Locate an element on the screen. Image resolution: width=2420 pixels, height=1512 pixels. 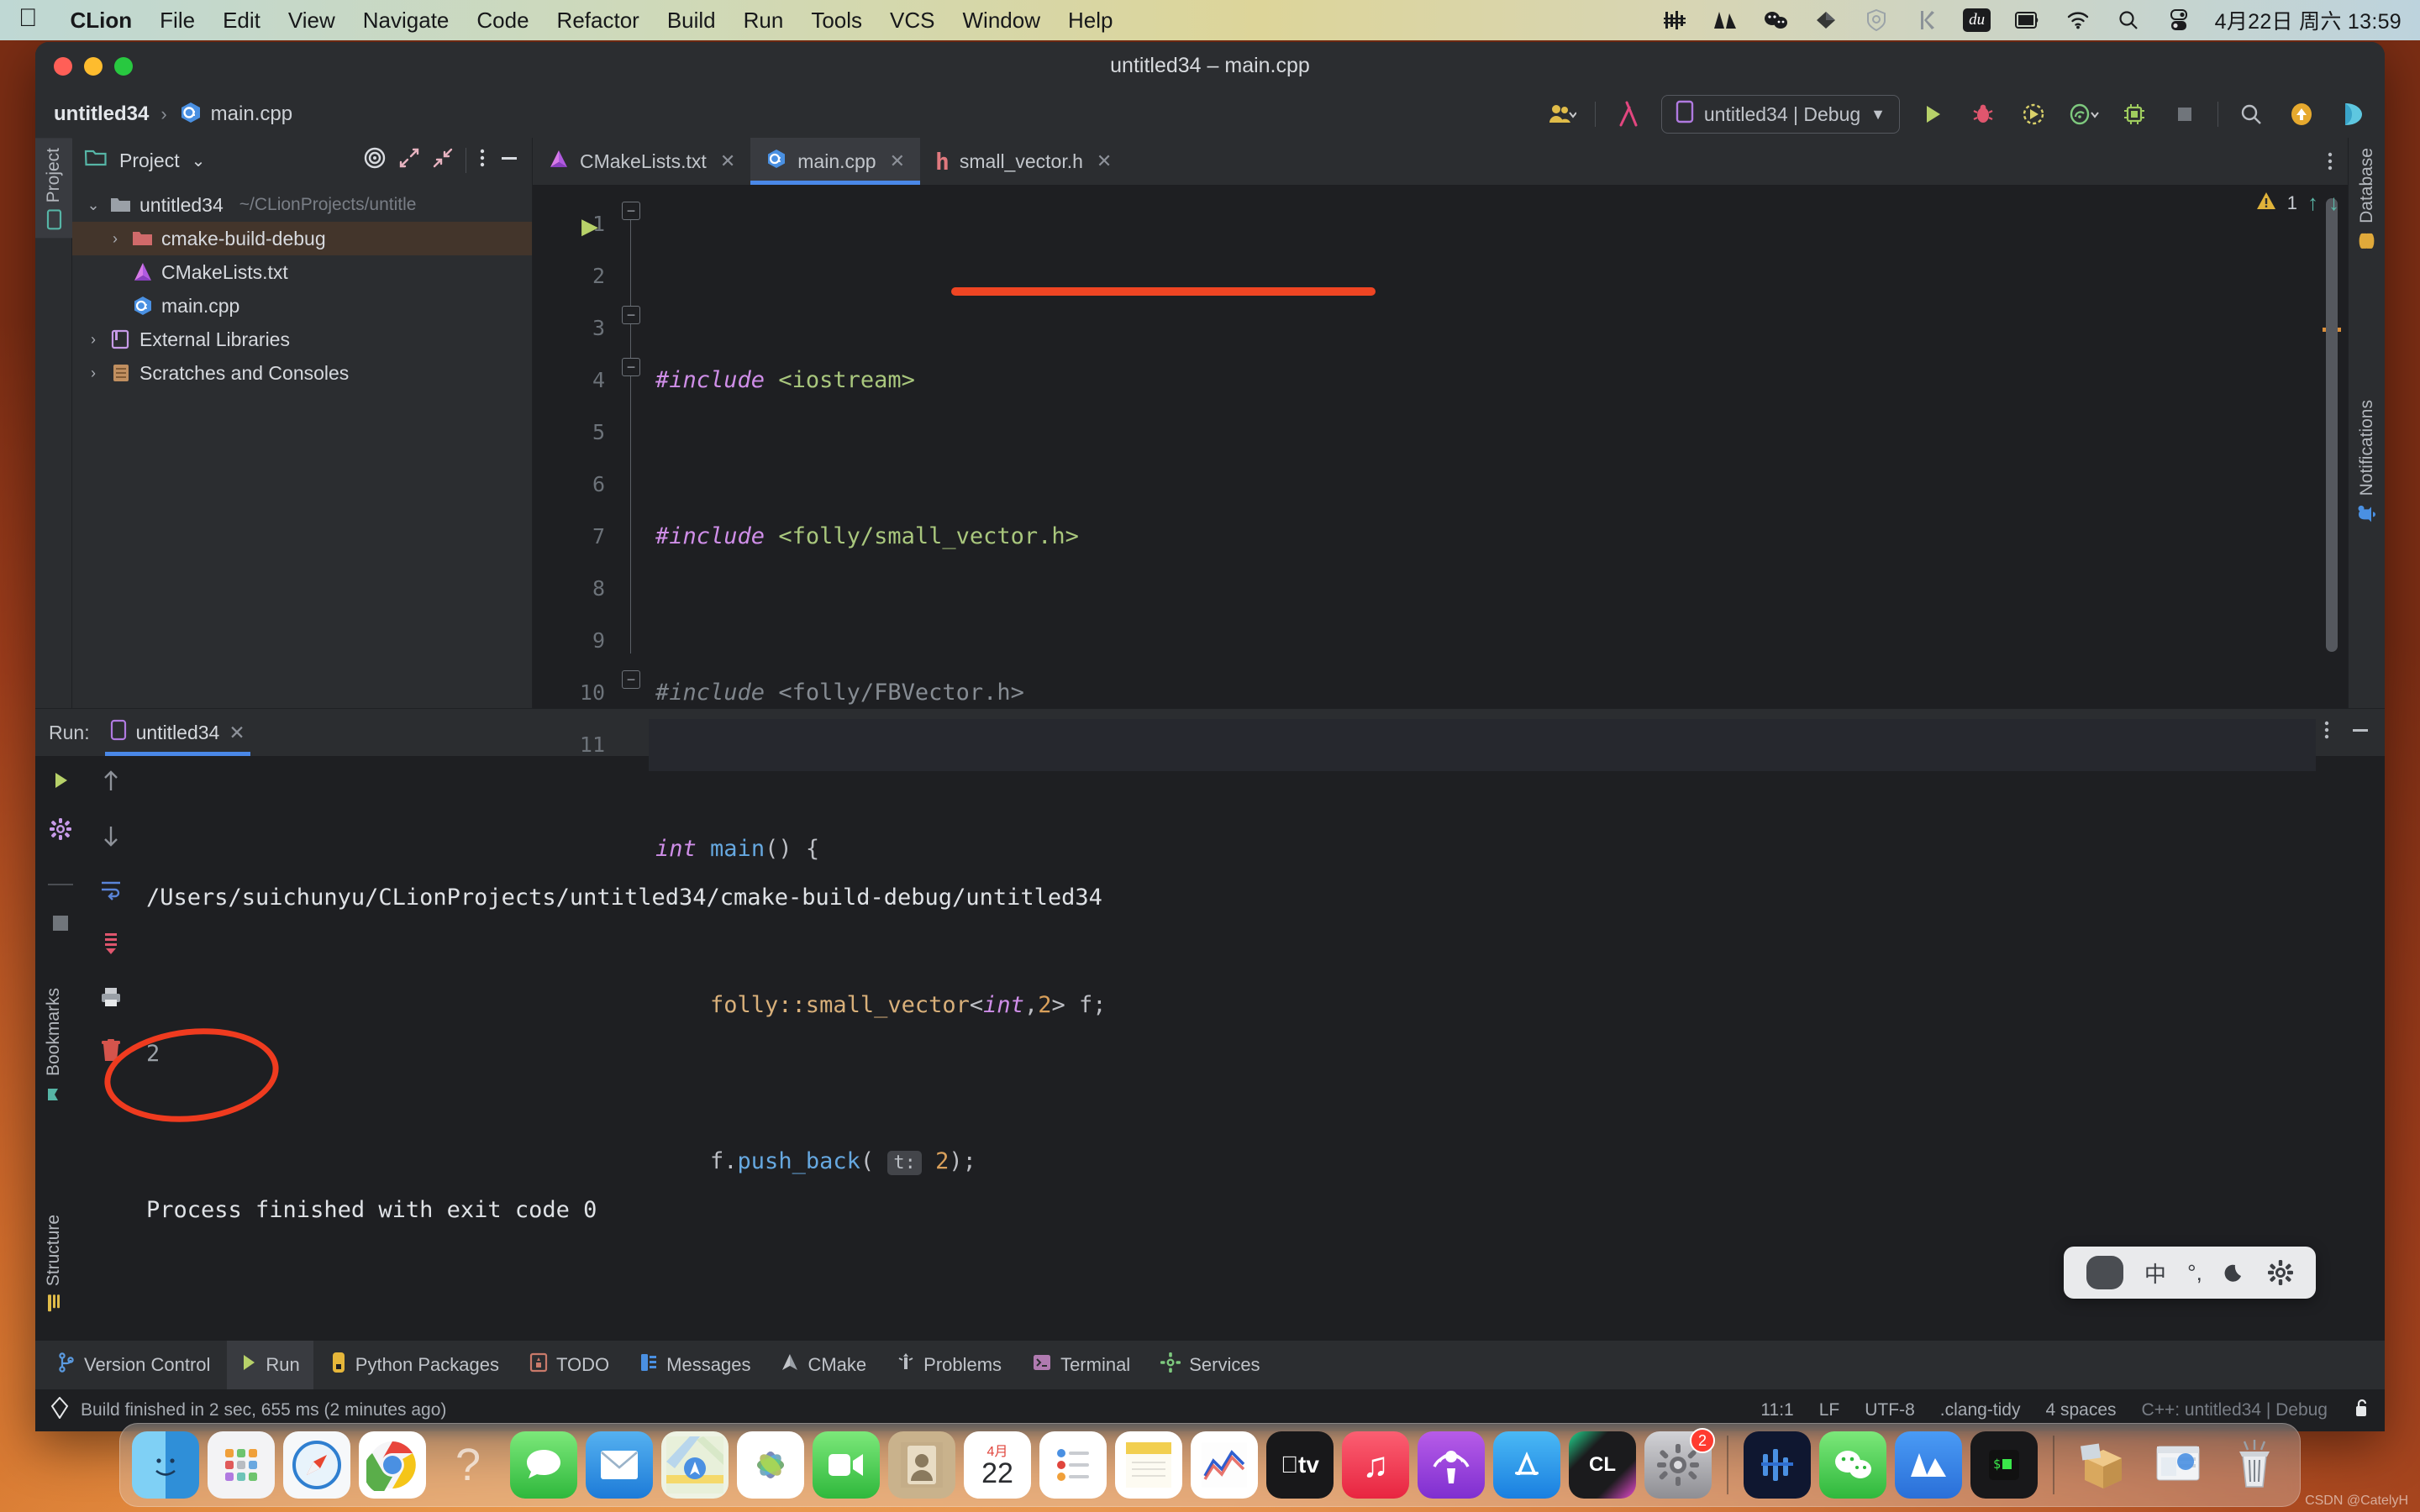
tree-item-untitled34: ⌄ untitled34 ~/CLionProjects/untitle is located at coordinates (302, 205).